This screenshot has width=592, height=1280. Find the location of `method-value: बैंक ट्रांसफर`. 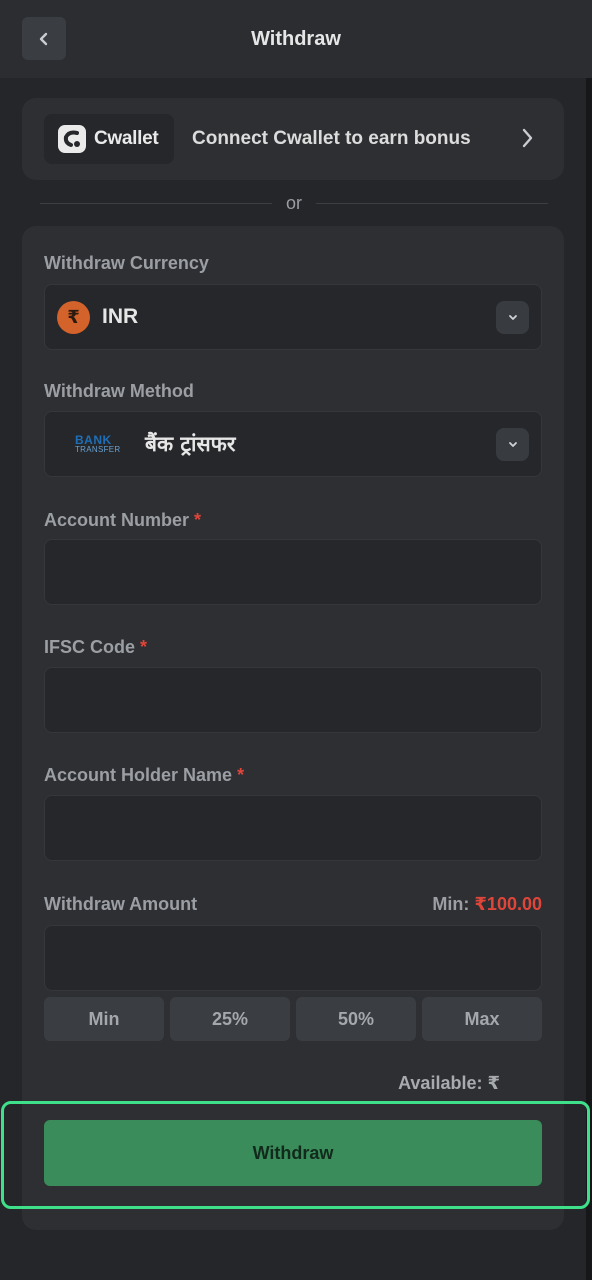

method-value: बैंक ट्रांसफर is located at coordinates (190, 444).